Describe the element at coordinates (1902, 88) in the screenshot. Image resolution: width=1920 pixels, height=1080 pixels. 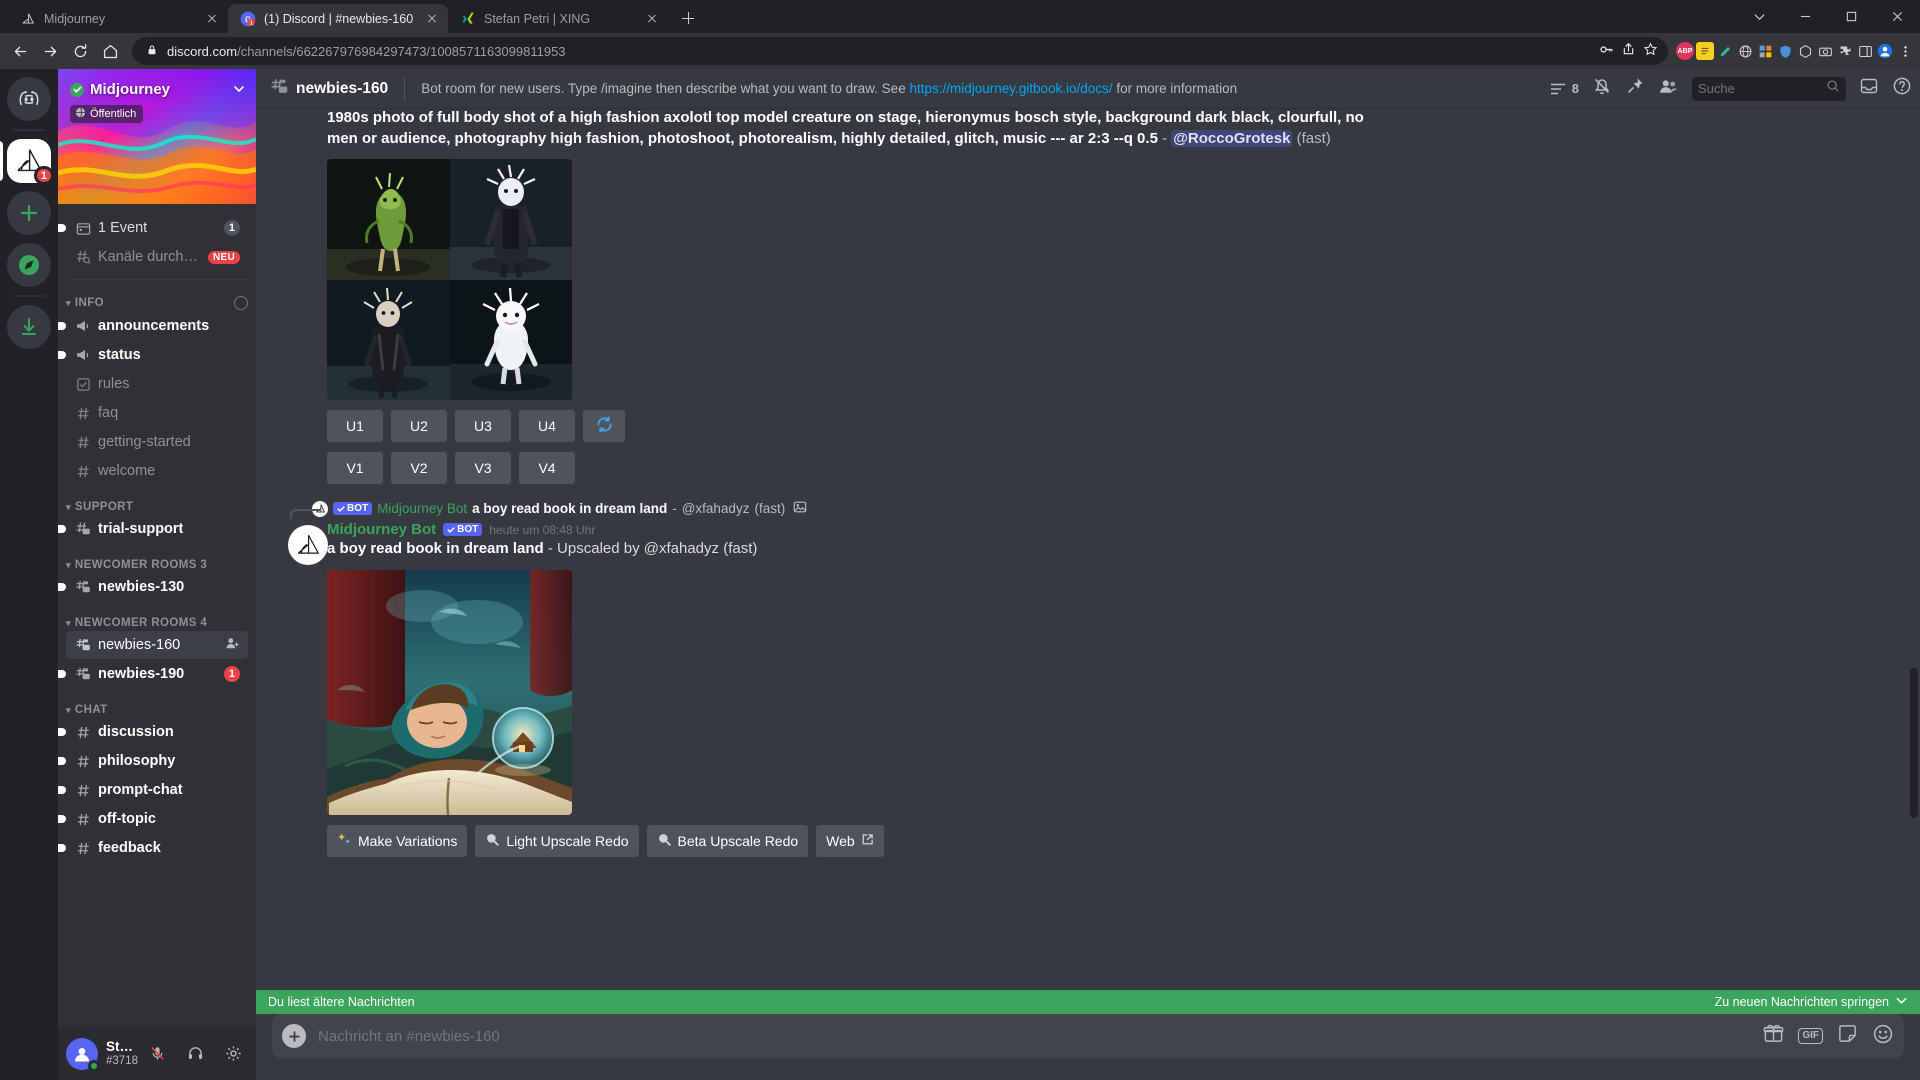
I see `help-icon` at that location.